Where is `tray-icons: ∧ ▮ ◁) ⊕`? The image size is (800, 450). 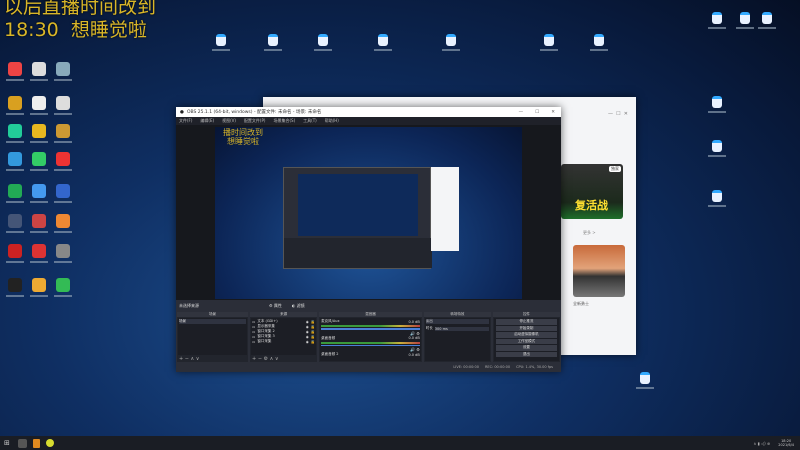 tray-icons: ∧ ▮ ◁) ⊕ is located at coordinates (761, 443).